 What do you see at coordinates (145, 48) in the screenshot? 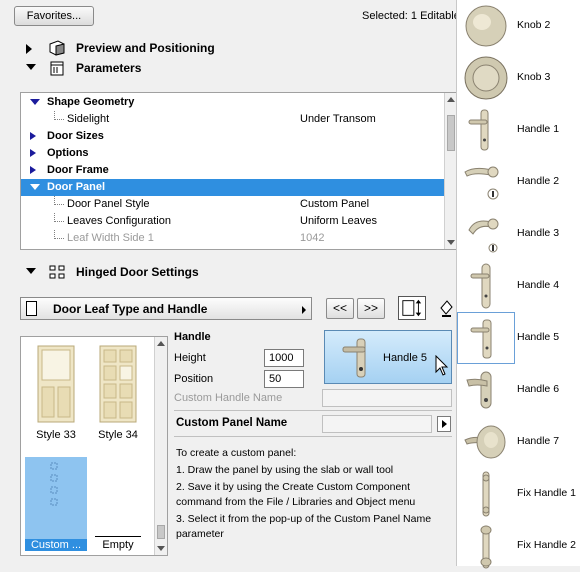
I see `section-title: Preview and Positioning` at bounding box center [145, 48].